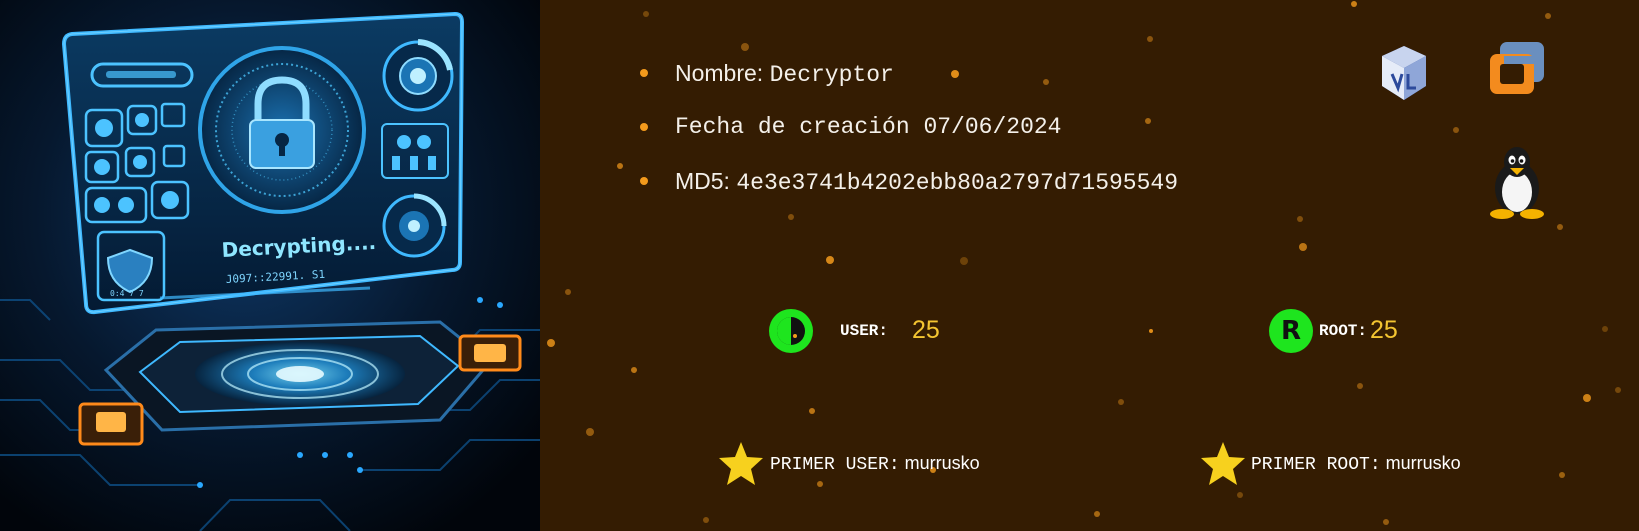  What do you see at coordinates (792, 127) in the screenshot?
I see `created-label: Fecha de creación` at bounding box center [792, 127].